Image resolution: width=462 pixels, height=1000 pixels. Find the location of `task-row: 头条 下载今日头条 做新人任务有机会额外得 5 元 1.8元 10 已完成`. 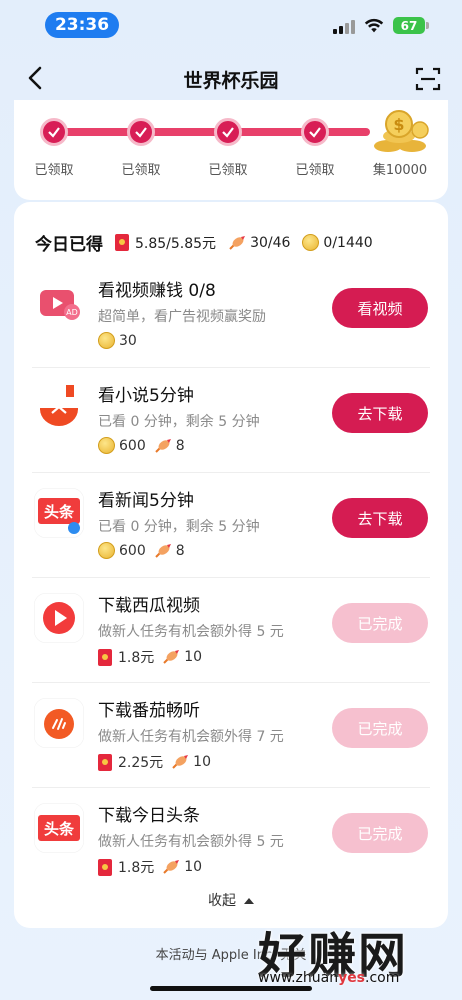

task-row: 头条 下载今日头条 做新人任务有机会额外得 5 元 1.8元 10 已完成 is located at coordinates (231, 841).